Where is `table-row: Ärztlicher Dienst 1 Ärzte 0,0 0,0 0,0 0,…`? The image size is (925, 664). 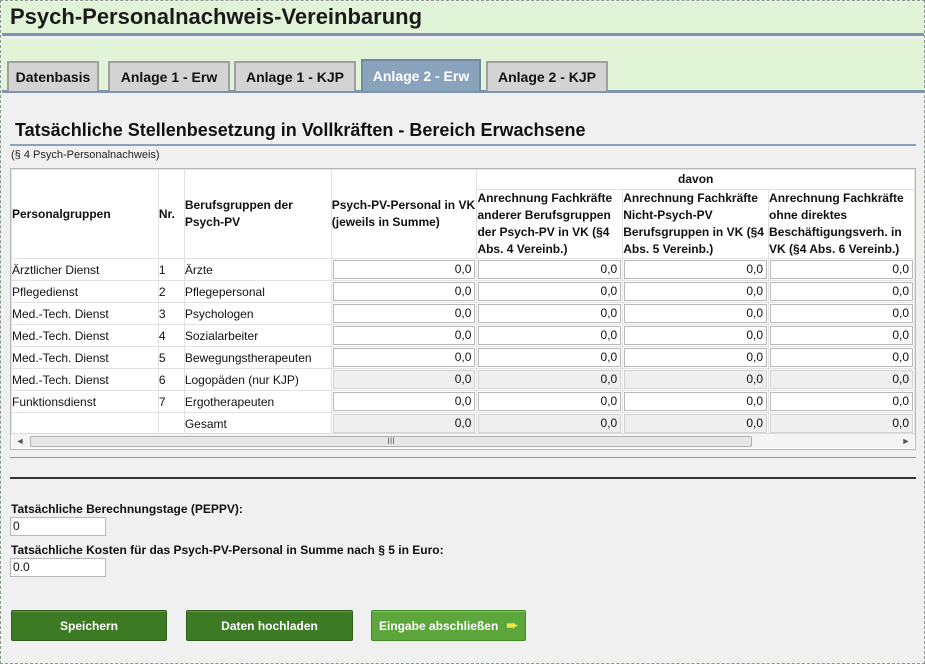 table-row: Ärztlicher Dienst 1 Ärzte 0,0 0,0 0,0 0,… is located at coordinates (463, 269).